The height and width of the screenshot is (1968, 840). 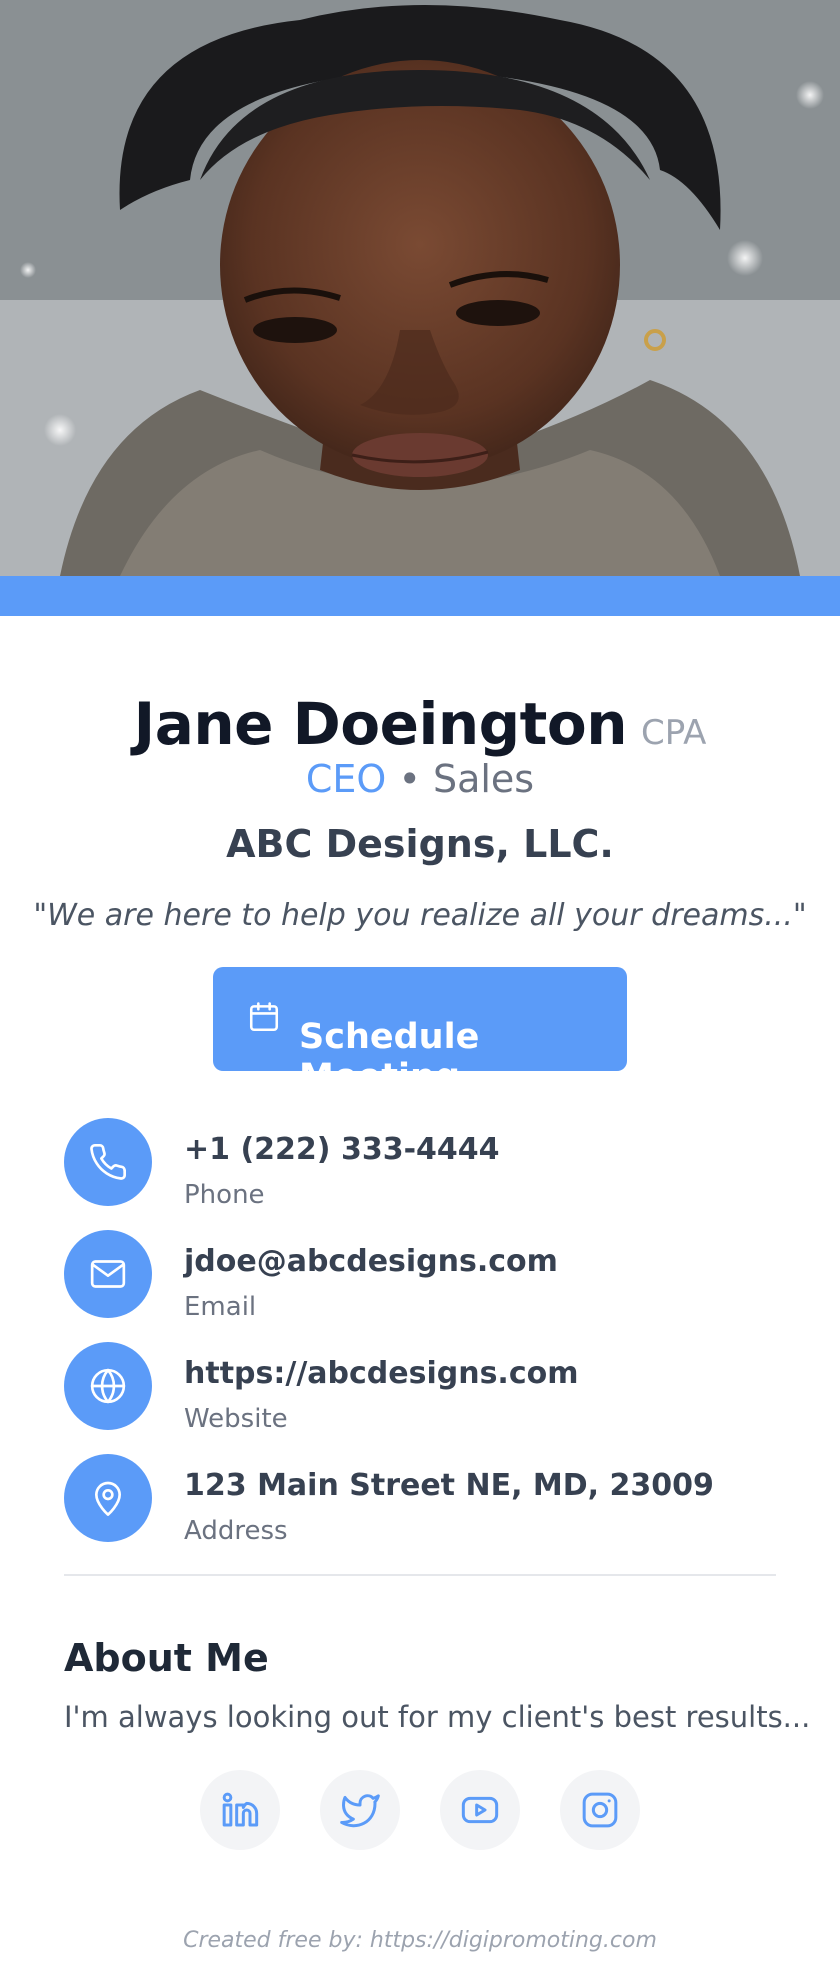 I want to click on company-name: ABC Designs, LLC., so click(x=420, y=844).